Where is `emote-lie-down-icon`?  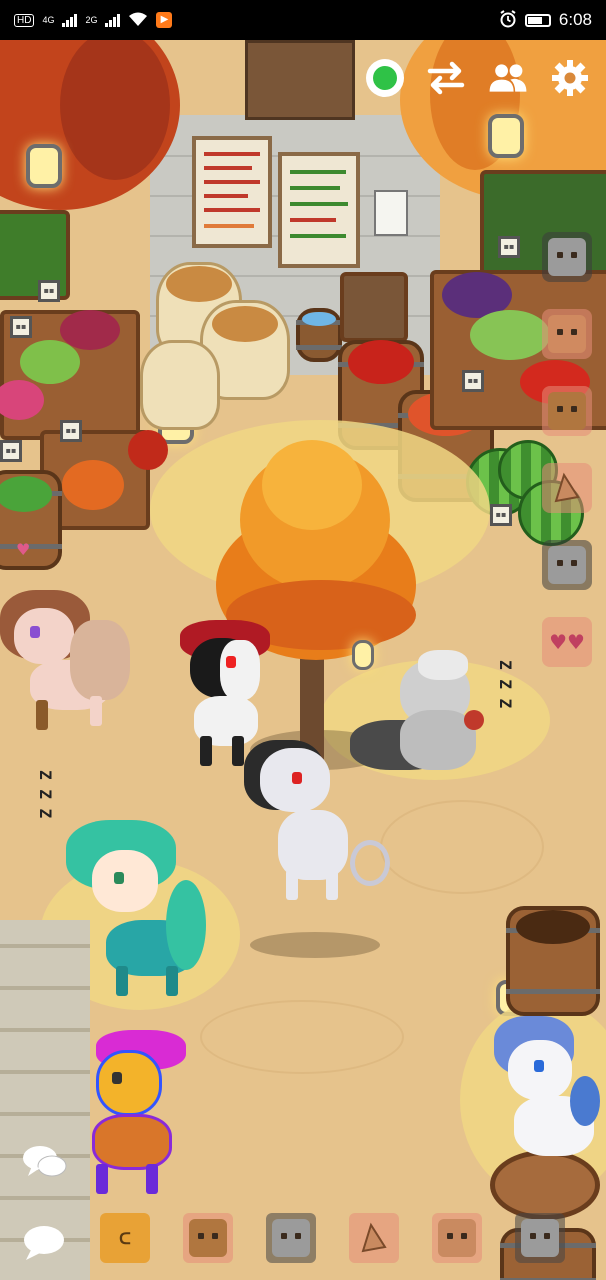
emote-lie-down-icon is located at coordinates (291, 1238).